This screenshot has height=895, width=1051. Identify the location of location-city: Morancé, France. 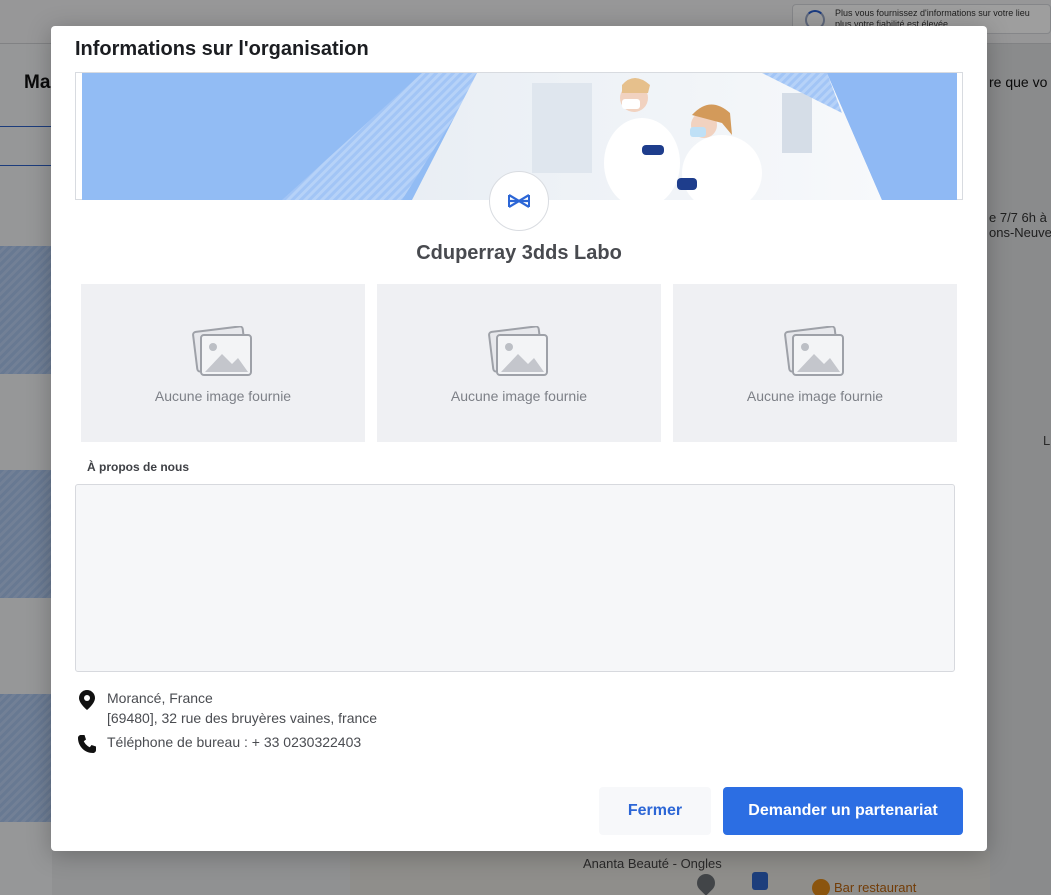
(160, 698).